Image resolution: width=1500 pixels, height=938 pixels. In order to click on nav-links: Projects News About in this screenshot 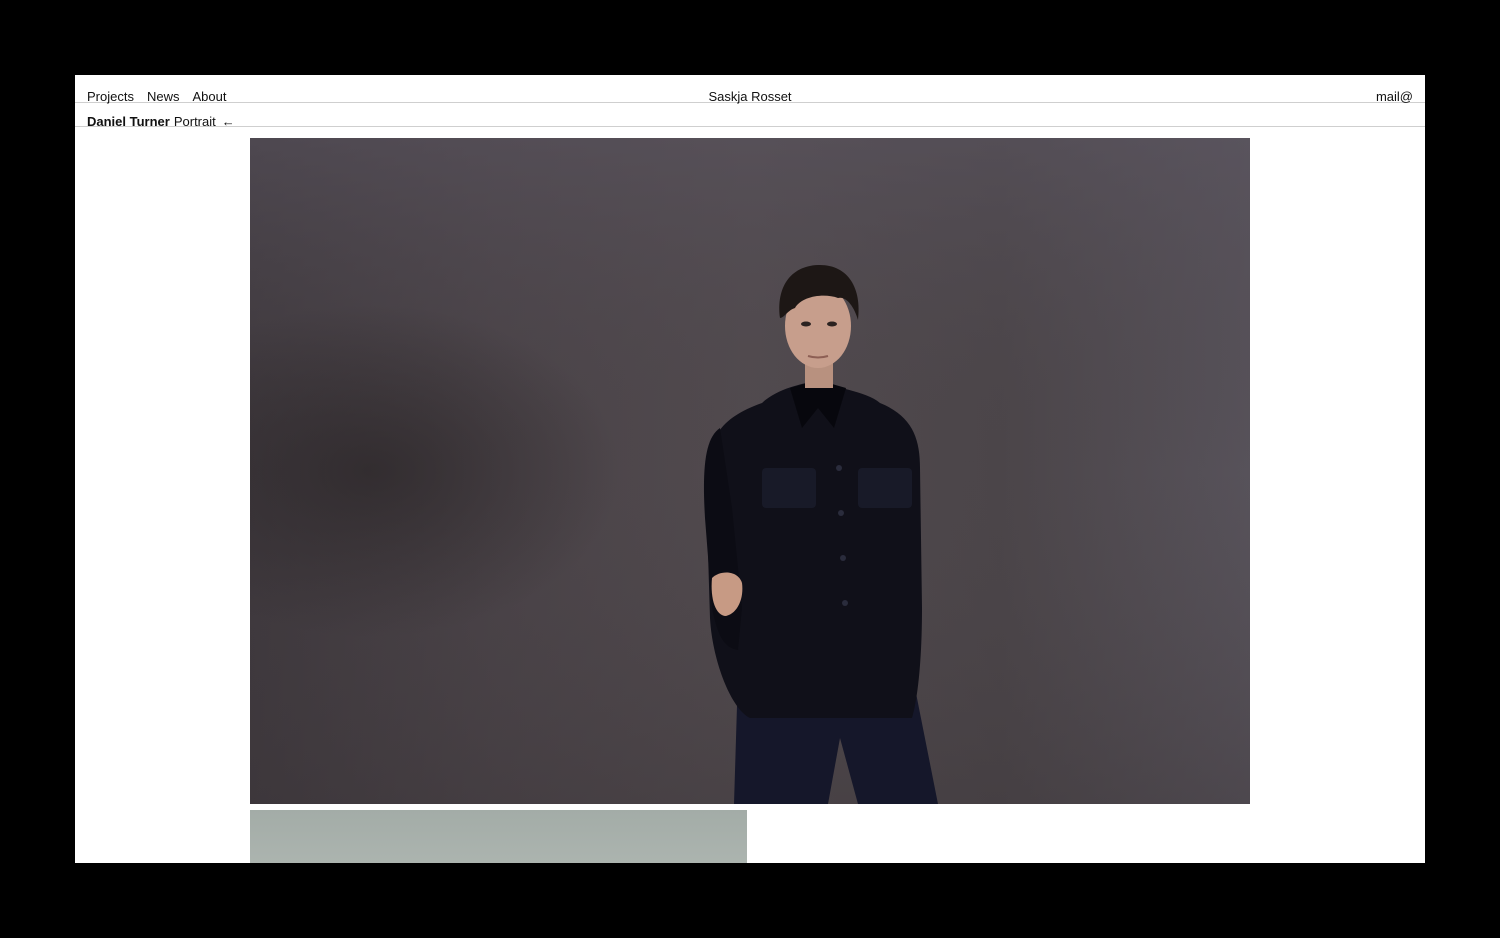, I will do `click(156, 96)`.